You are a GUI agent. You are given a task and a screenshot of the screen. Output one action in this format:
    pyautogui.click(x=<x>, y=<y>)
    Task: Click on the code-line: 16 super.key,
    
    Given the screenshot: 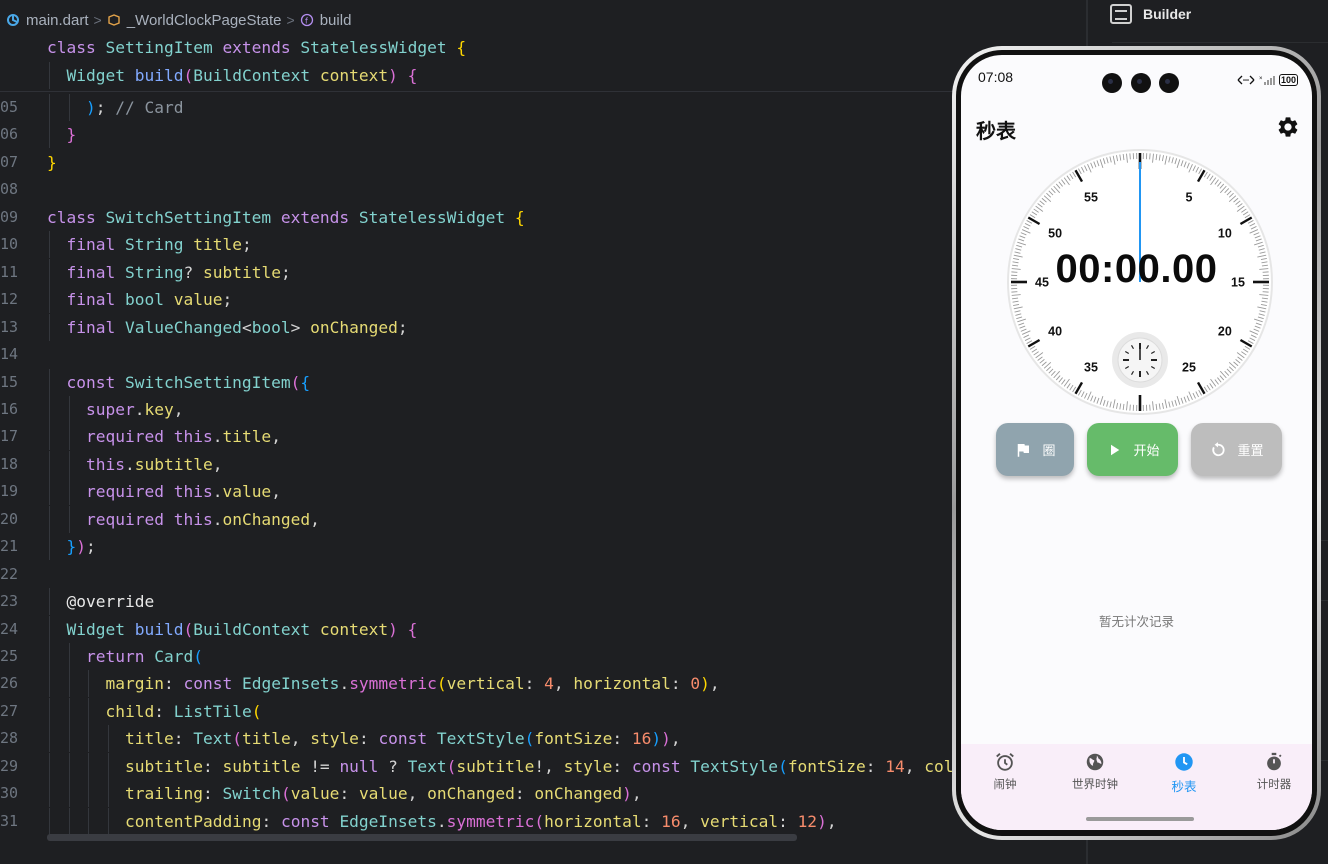 What is the action you would take?
    pyautogui.click(x=543, y=409)
    